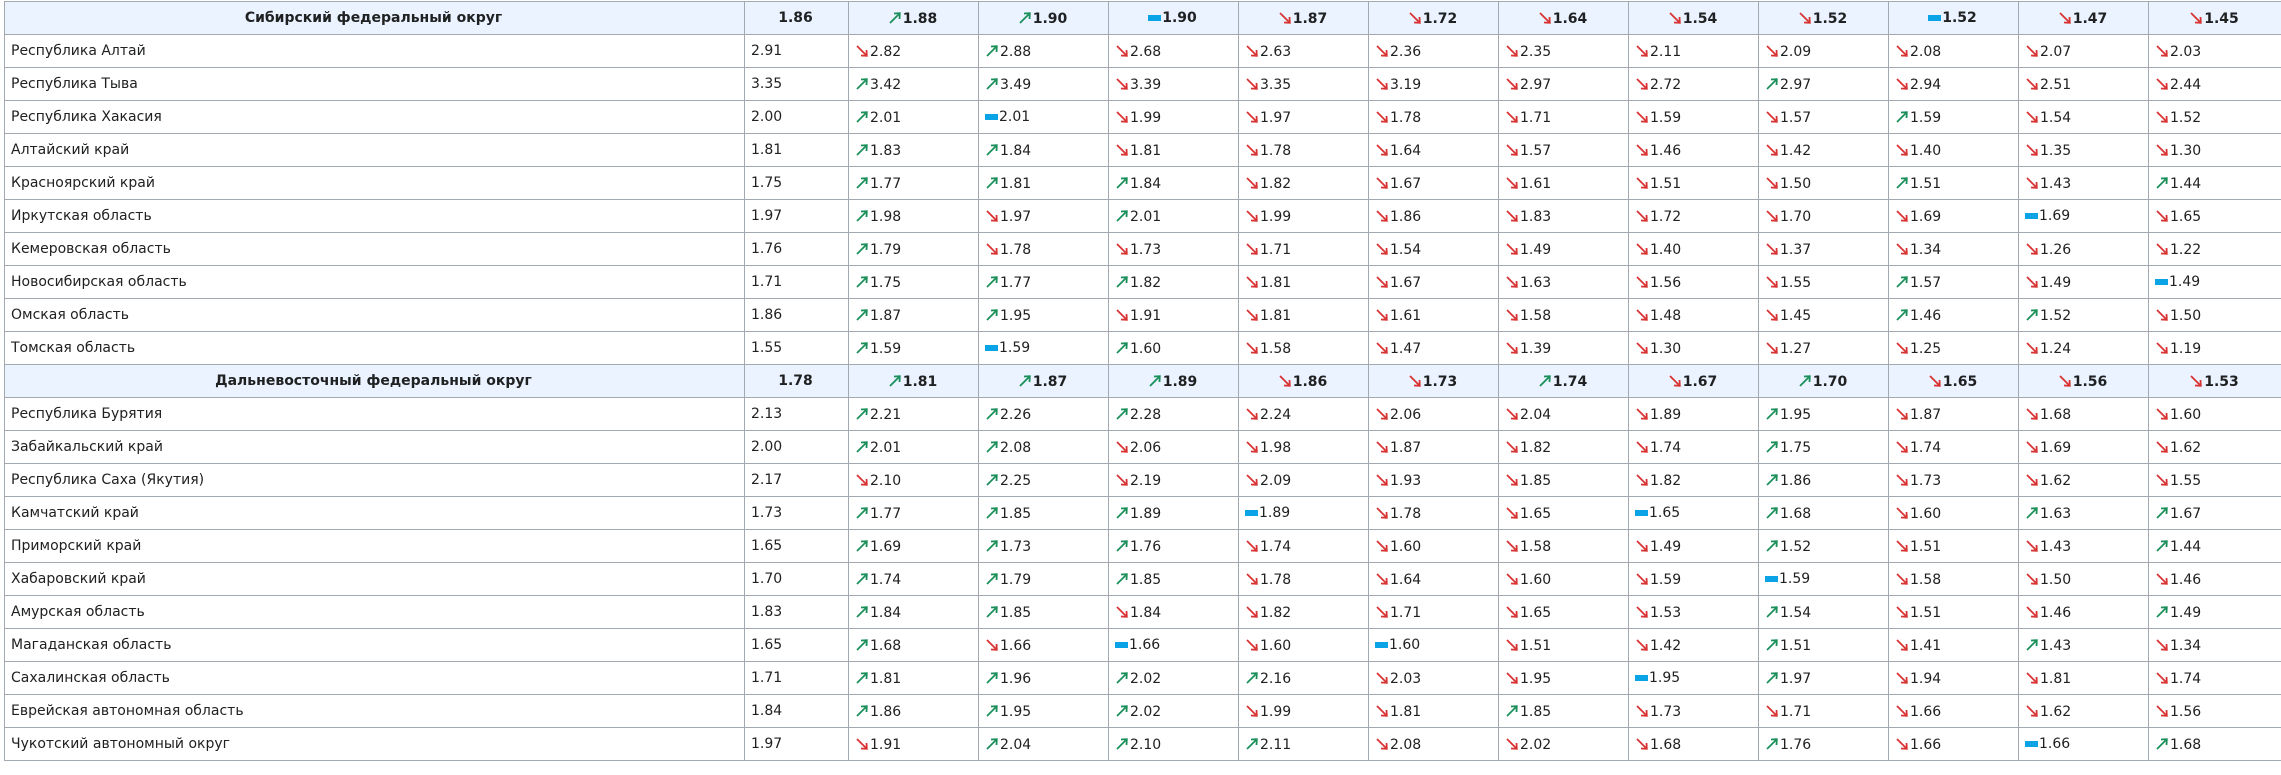 The image size is (2281, 775). What do you see at coordinates (913, 480) in the screenshot?
I see `value-cell: 2.10` at bounding box center [913, 480].